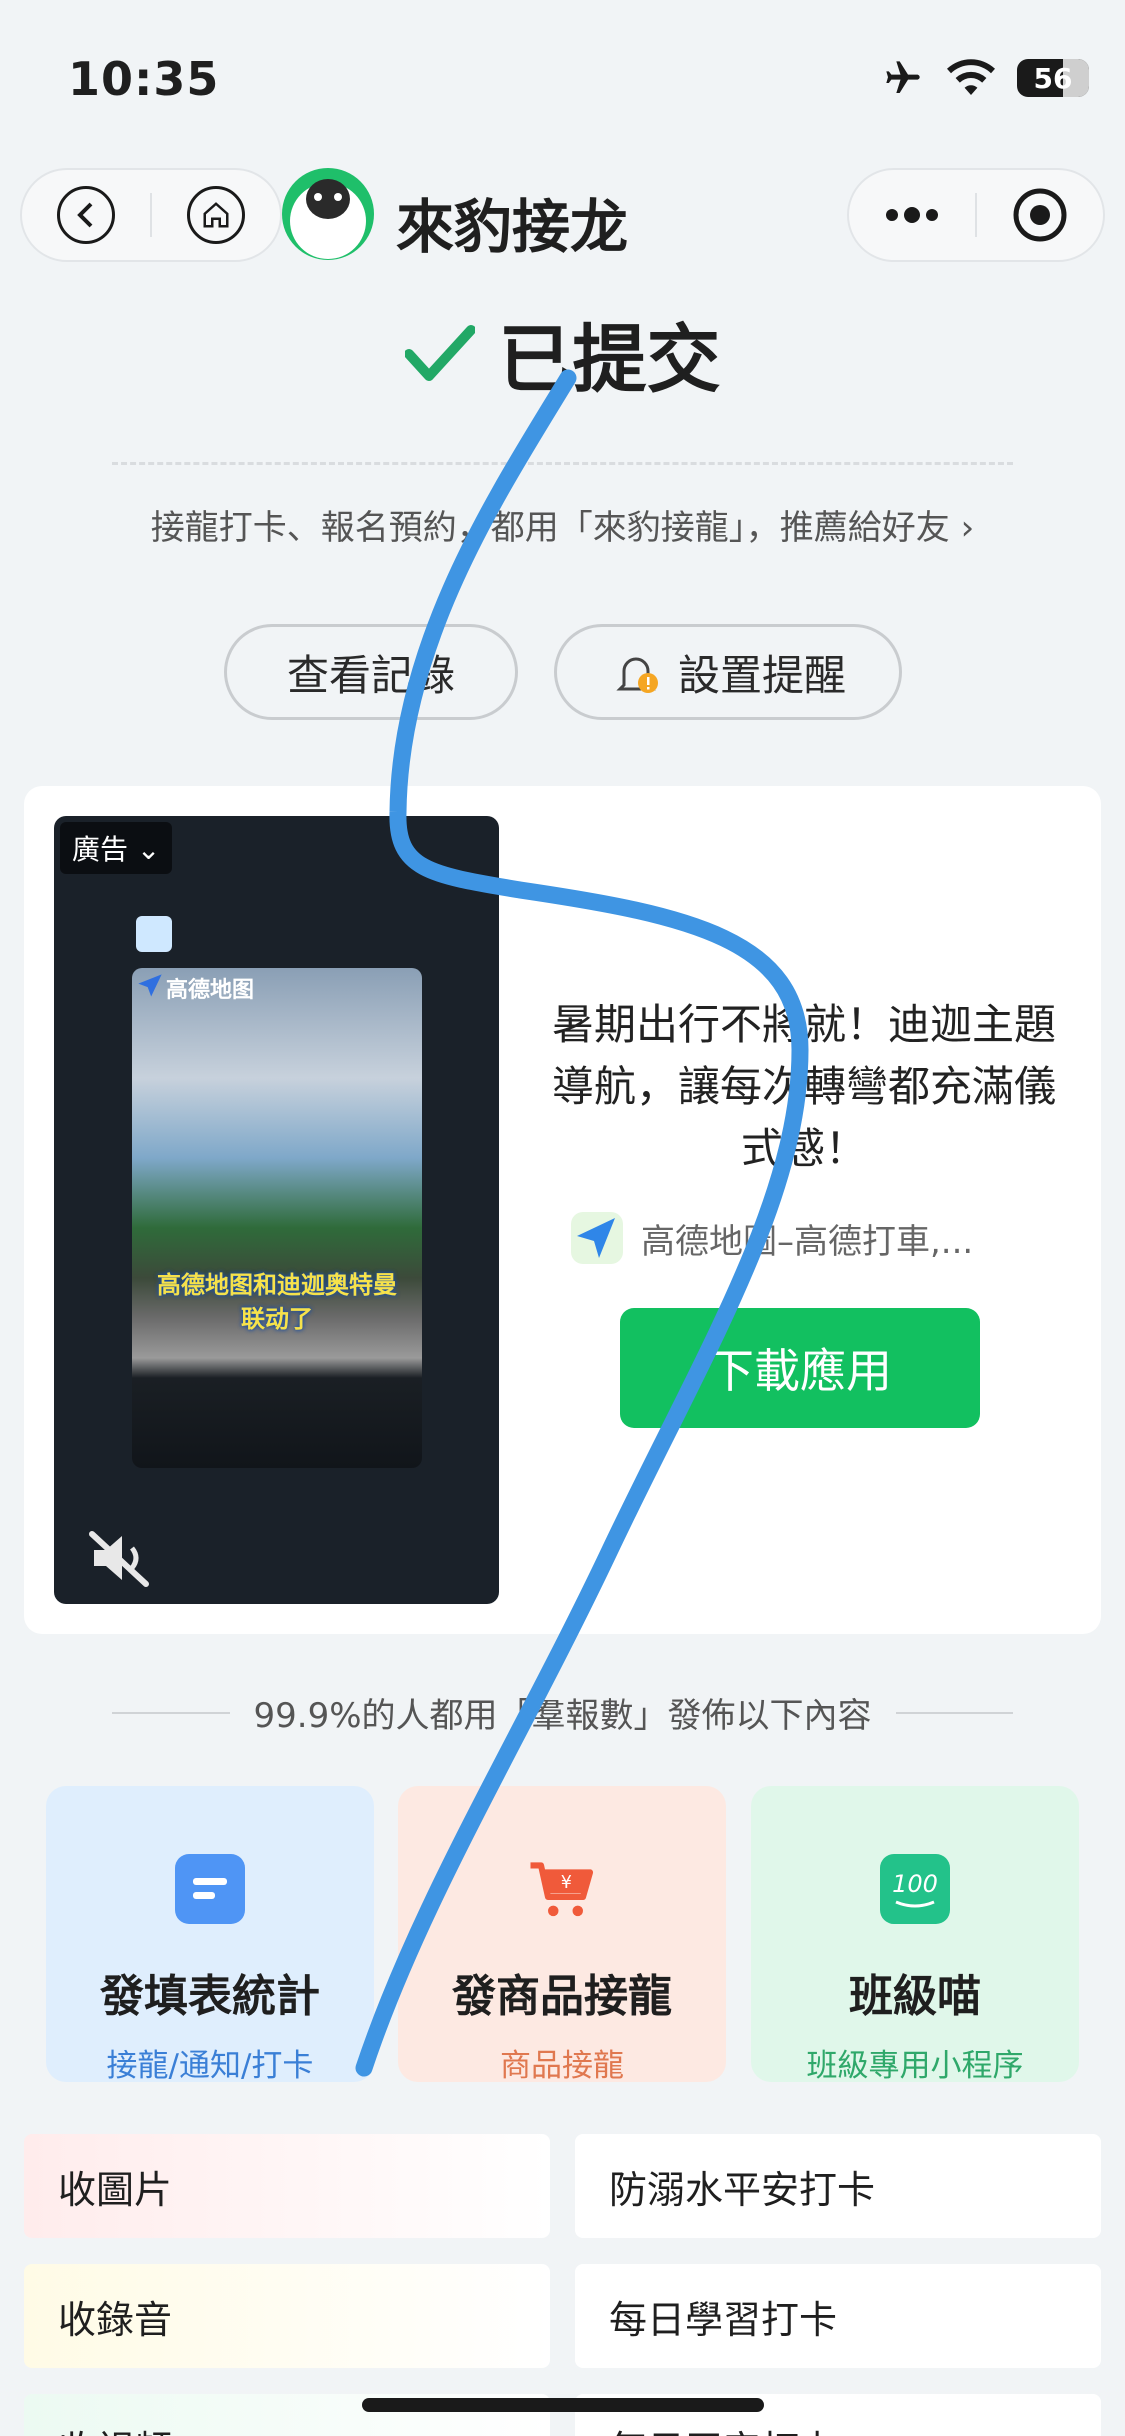 This screenshot has width=1125, height=2436. Describe the element at coordinates (838, 2186) in the screenshot. I see `tile-drowning-safety-checkin: 防溺水平安打卡` at that location.